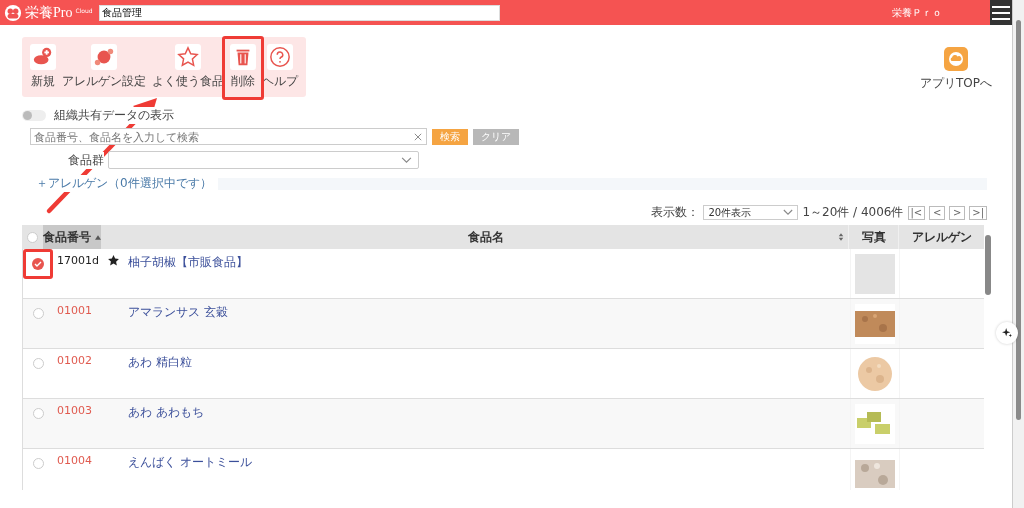  I want to click on food-name-link: あわ 精白粒, so click(158, 362).